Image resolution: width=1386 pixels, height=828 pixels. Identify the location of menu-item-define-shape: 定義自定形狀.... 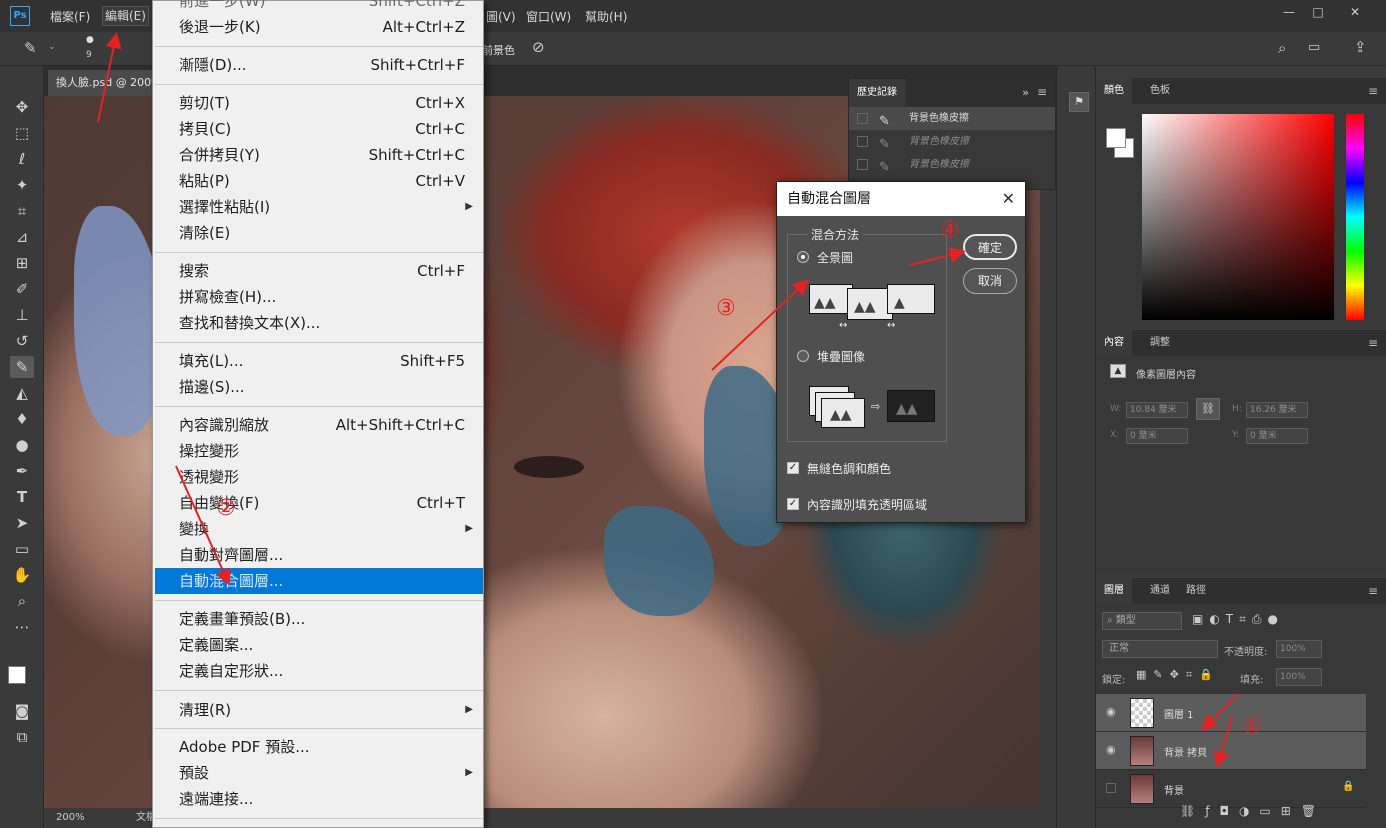
(319, 671).